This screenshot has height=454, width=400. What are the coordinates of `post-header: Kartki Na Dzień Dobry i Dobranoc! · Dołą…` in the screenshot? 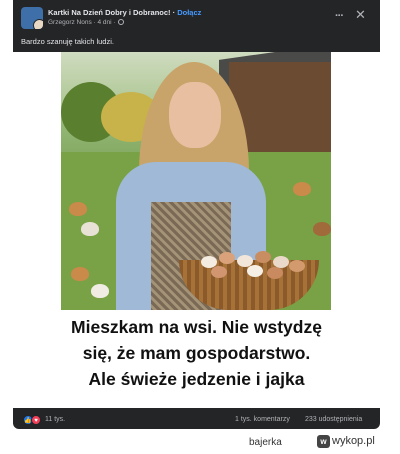 It's located at (196, 17).